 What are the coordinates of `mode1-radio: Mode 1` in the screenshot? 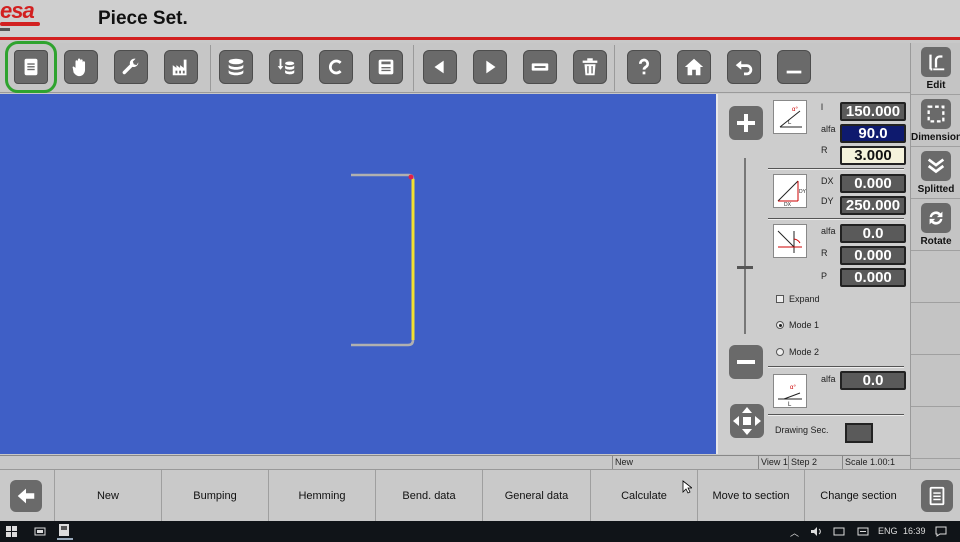 It's located at (797, 325).